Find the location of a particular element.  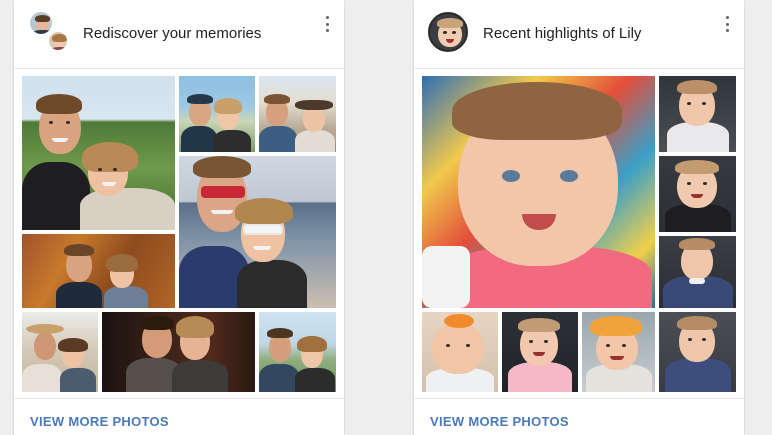

card-title: Recent highlights of Lily is located at coordinates (562, 33).